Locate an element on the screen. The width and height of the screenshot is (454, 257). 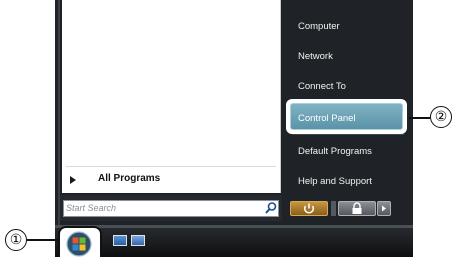
control-panel-label: Control Panel is located at coordinates (327, 118).